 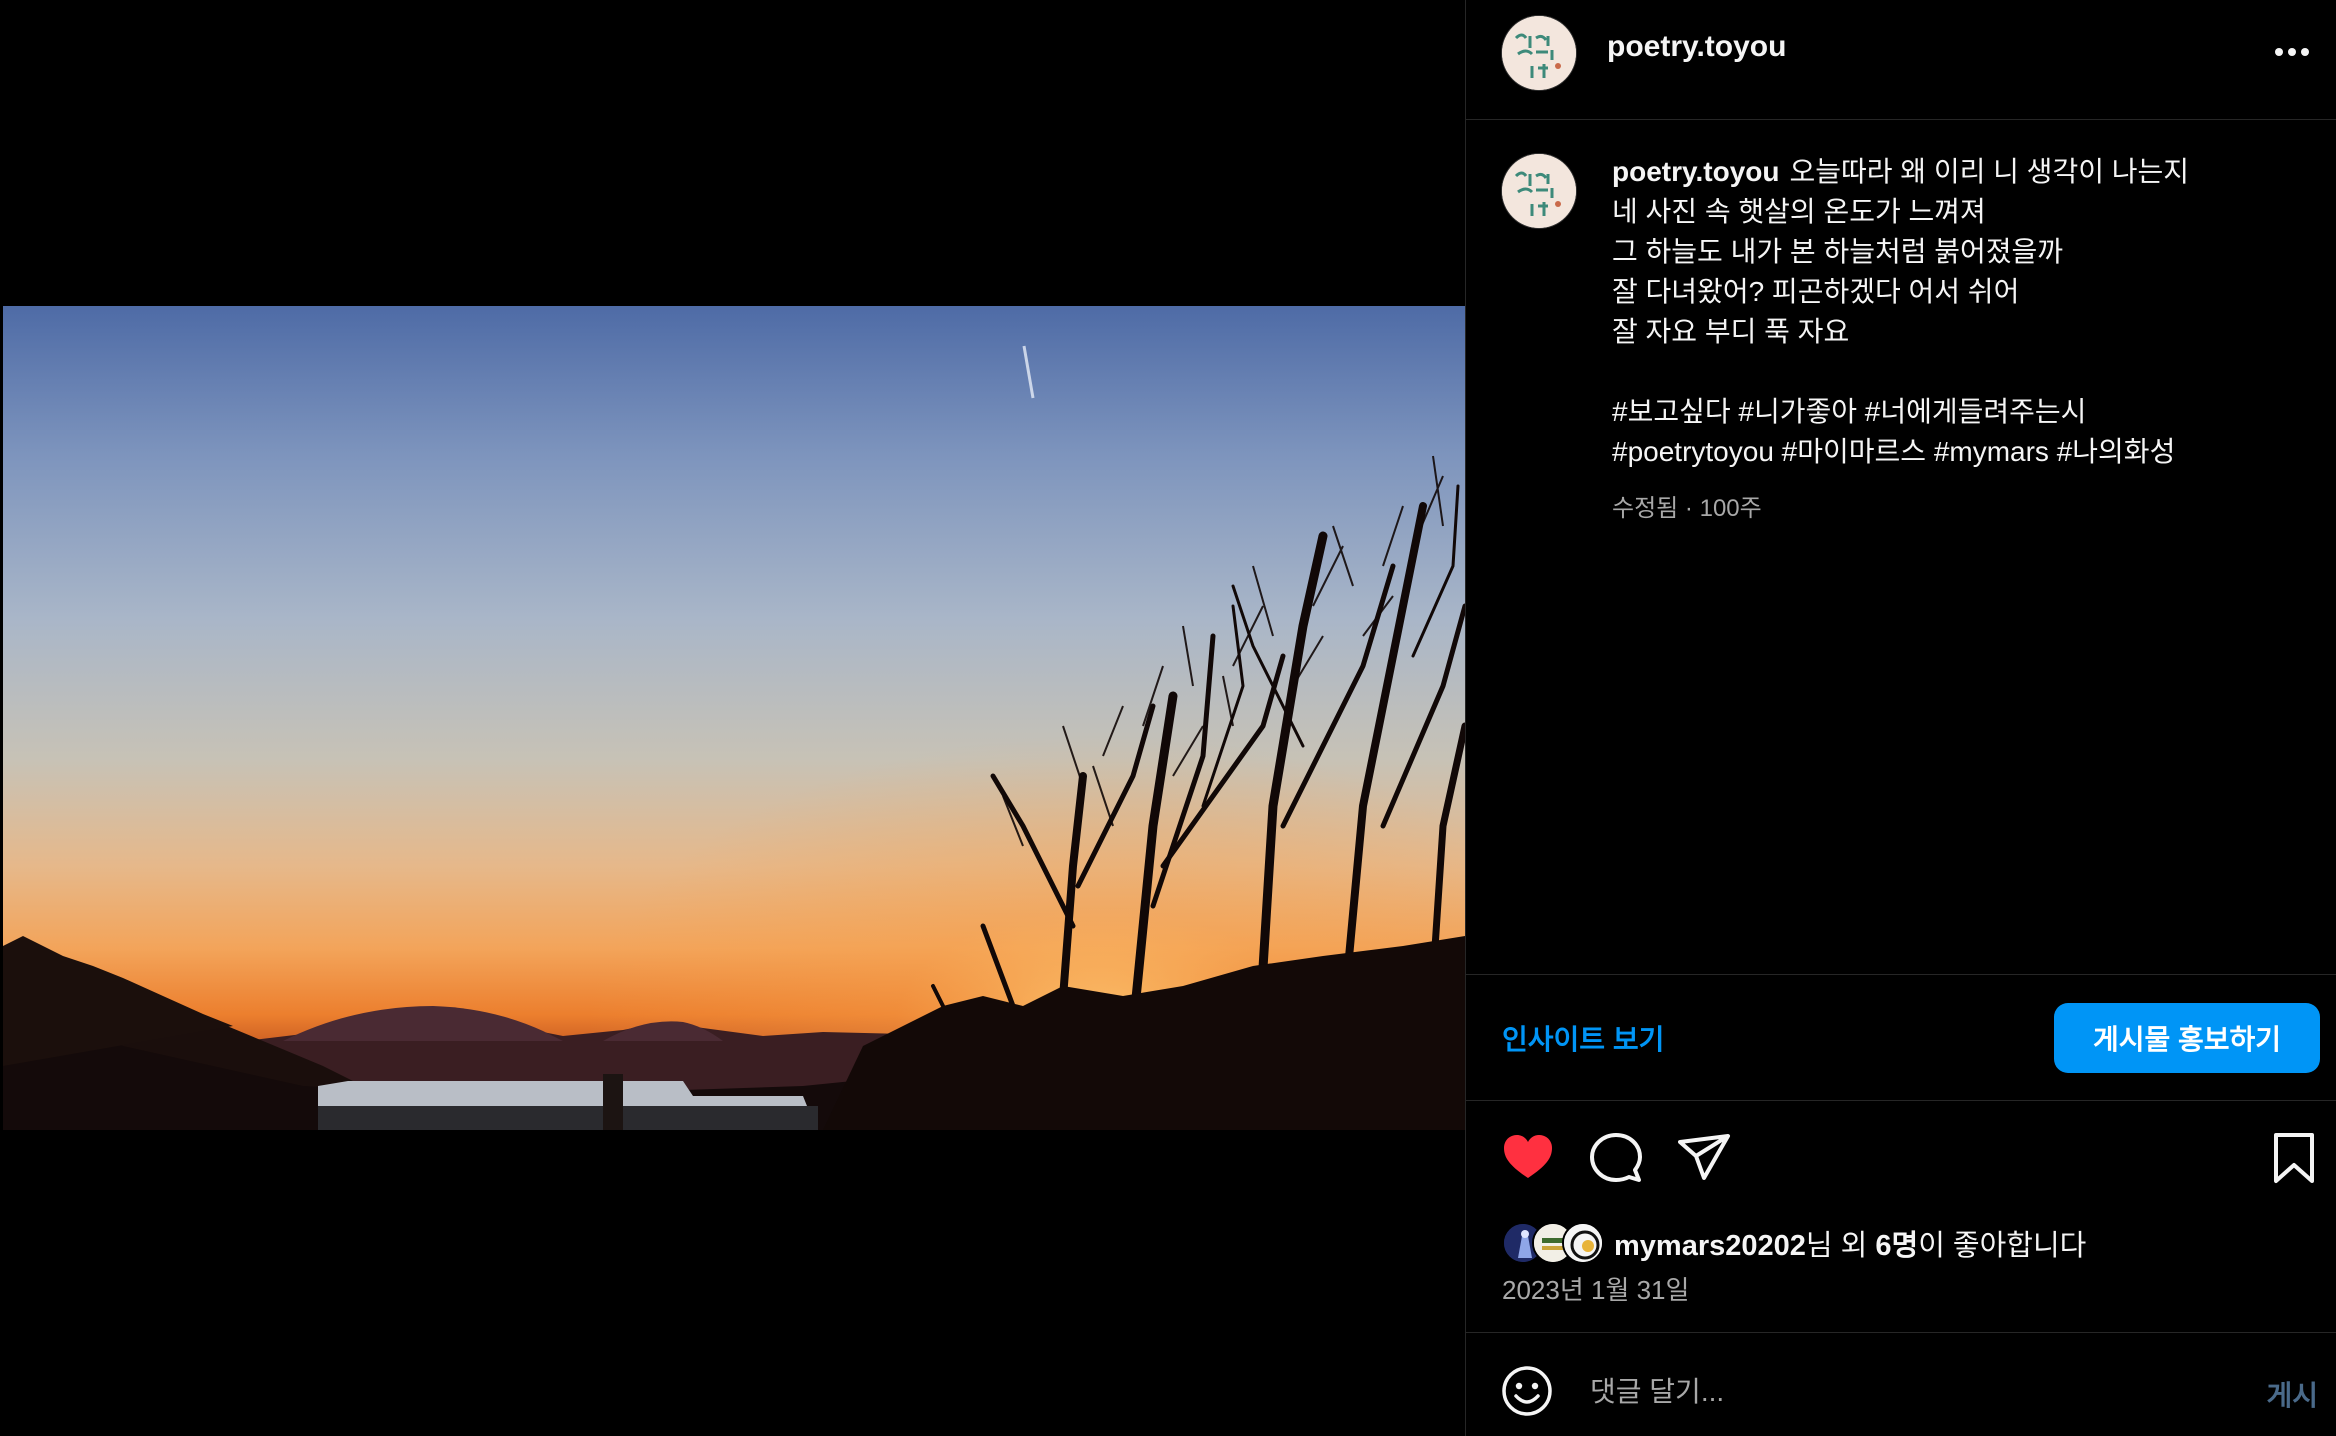 What do you see at coordinates (1840, 1246) in the screenshot?
I see `likes-joiner: 님 외` at bounding box center [1840, 1246].